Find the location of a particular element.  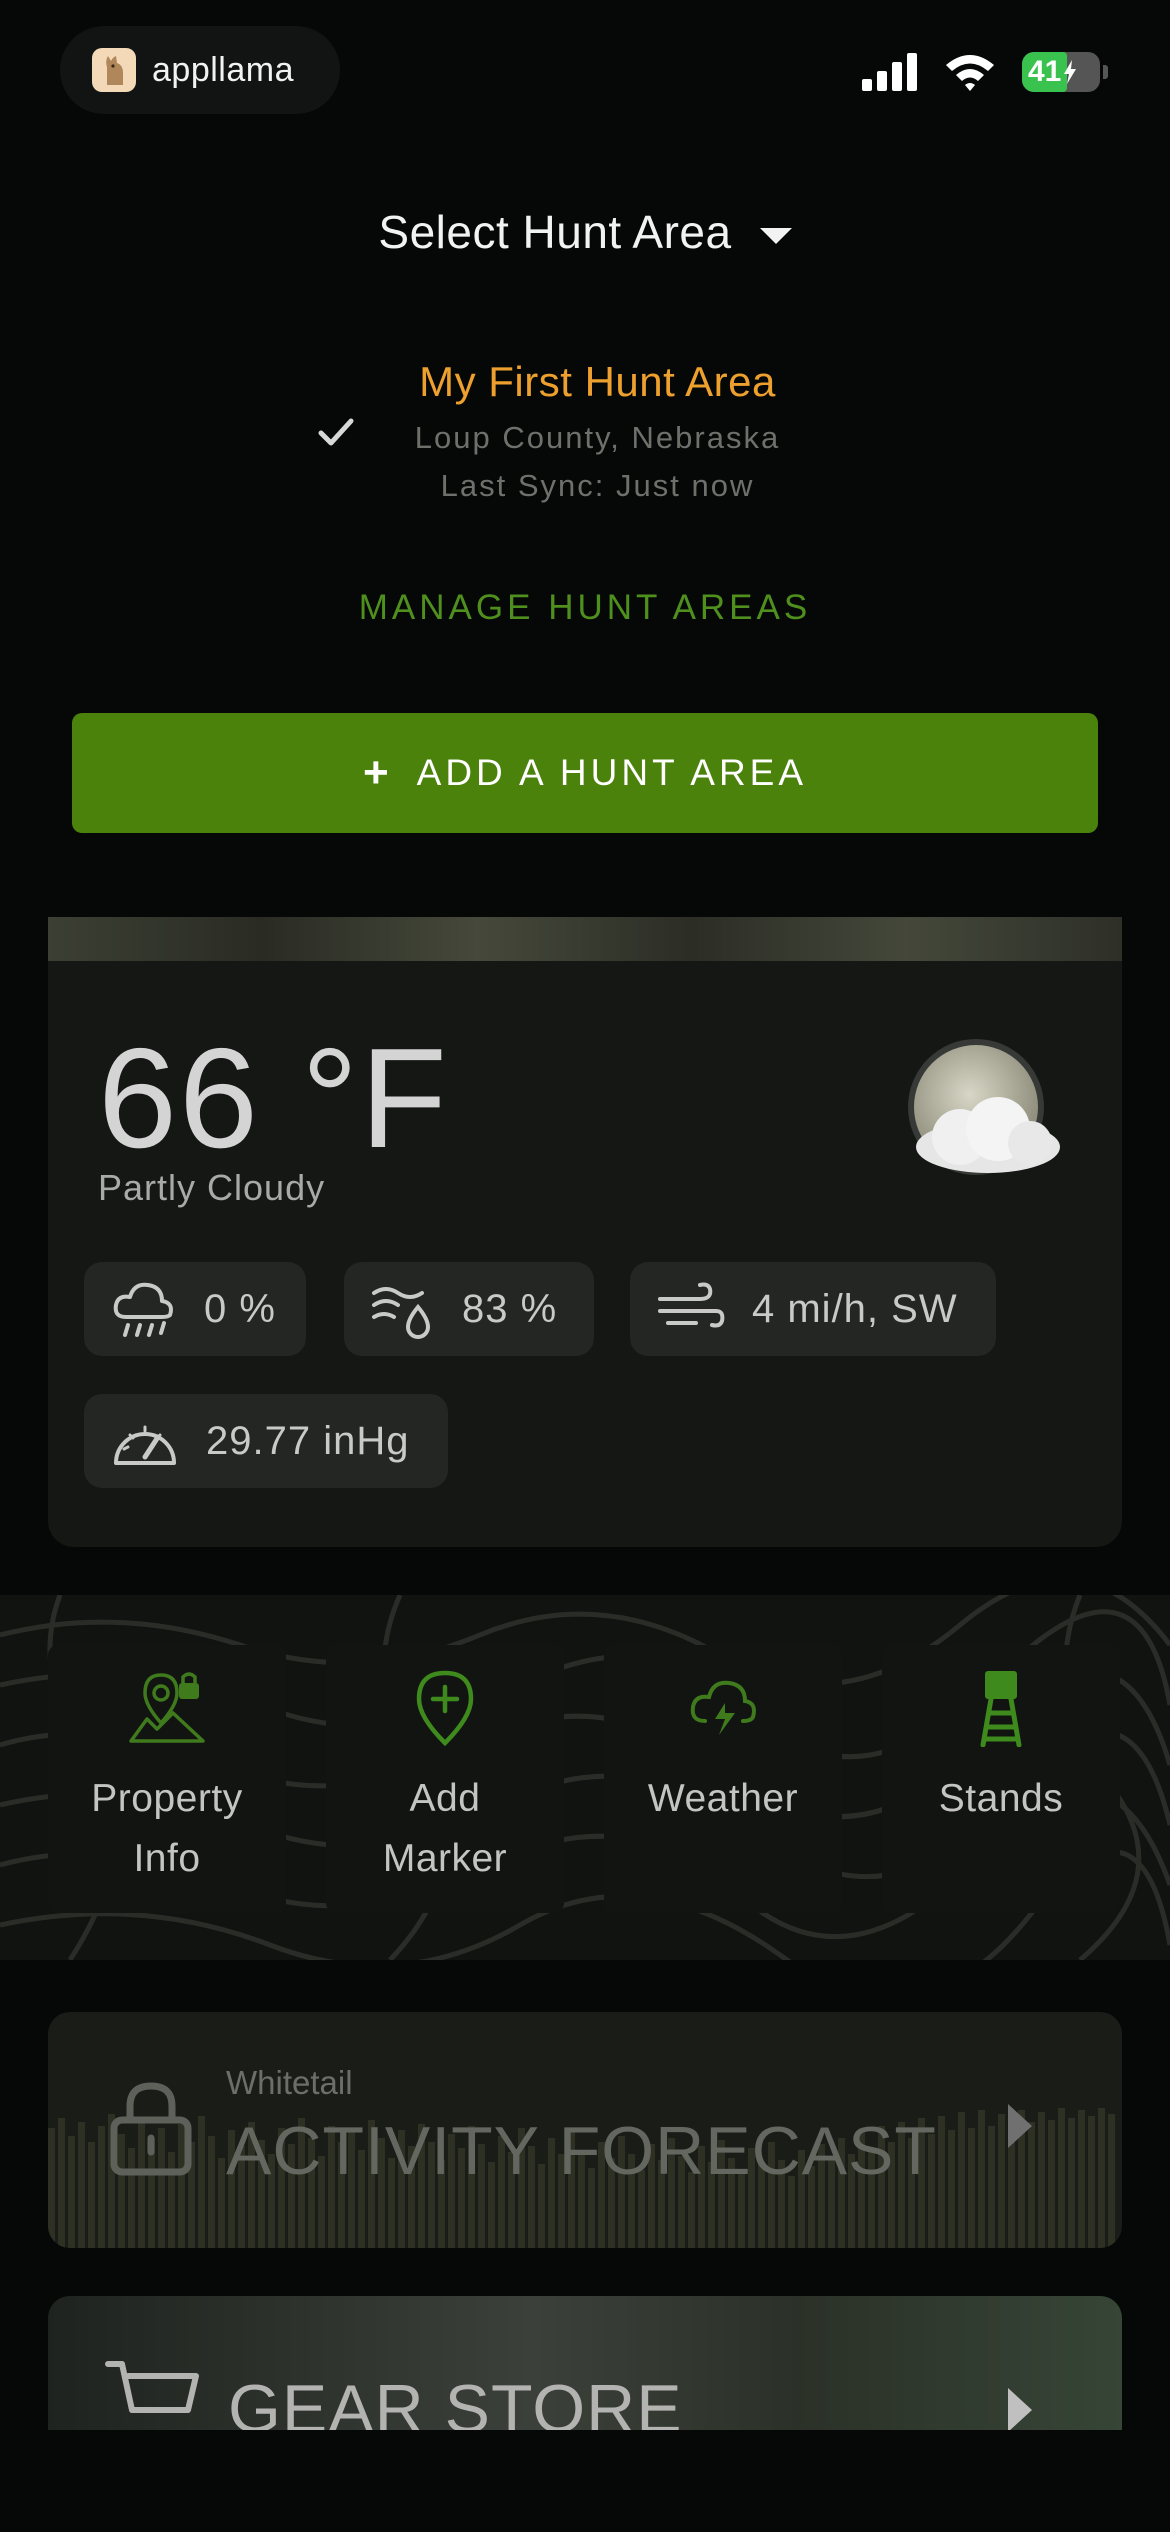

gear-store-card: GEAR STORE is located at coordinates (585, 2363).